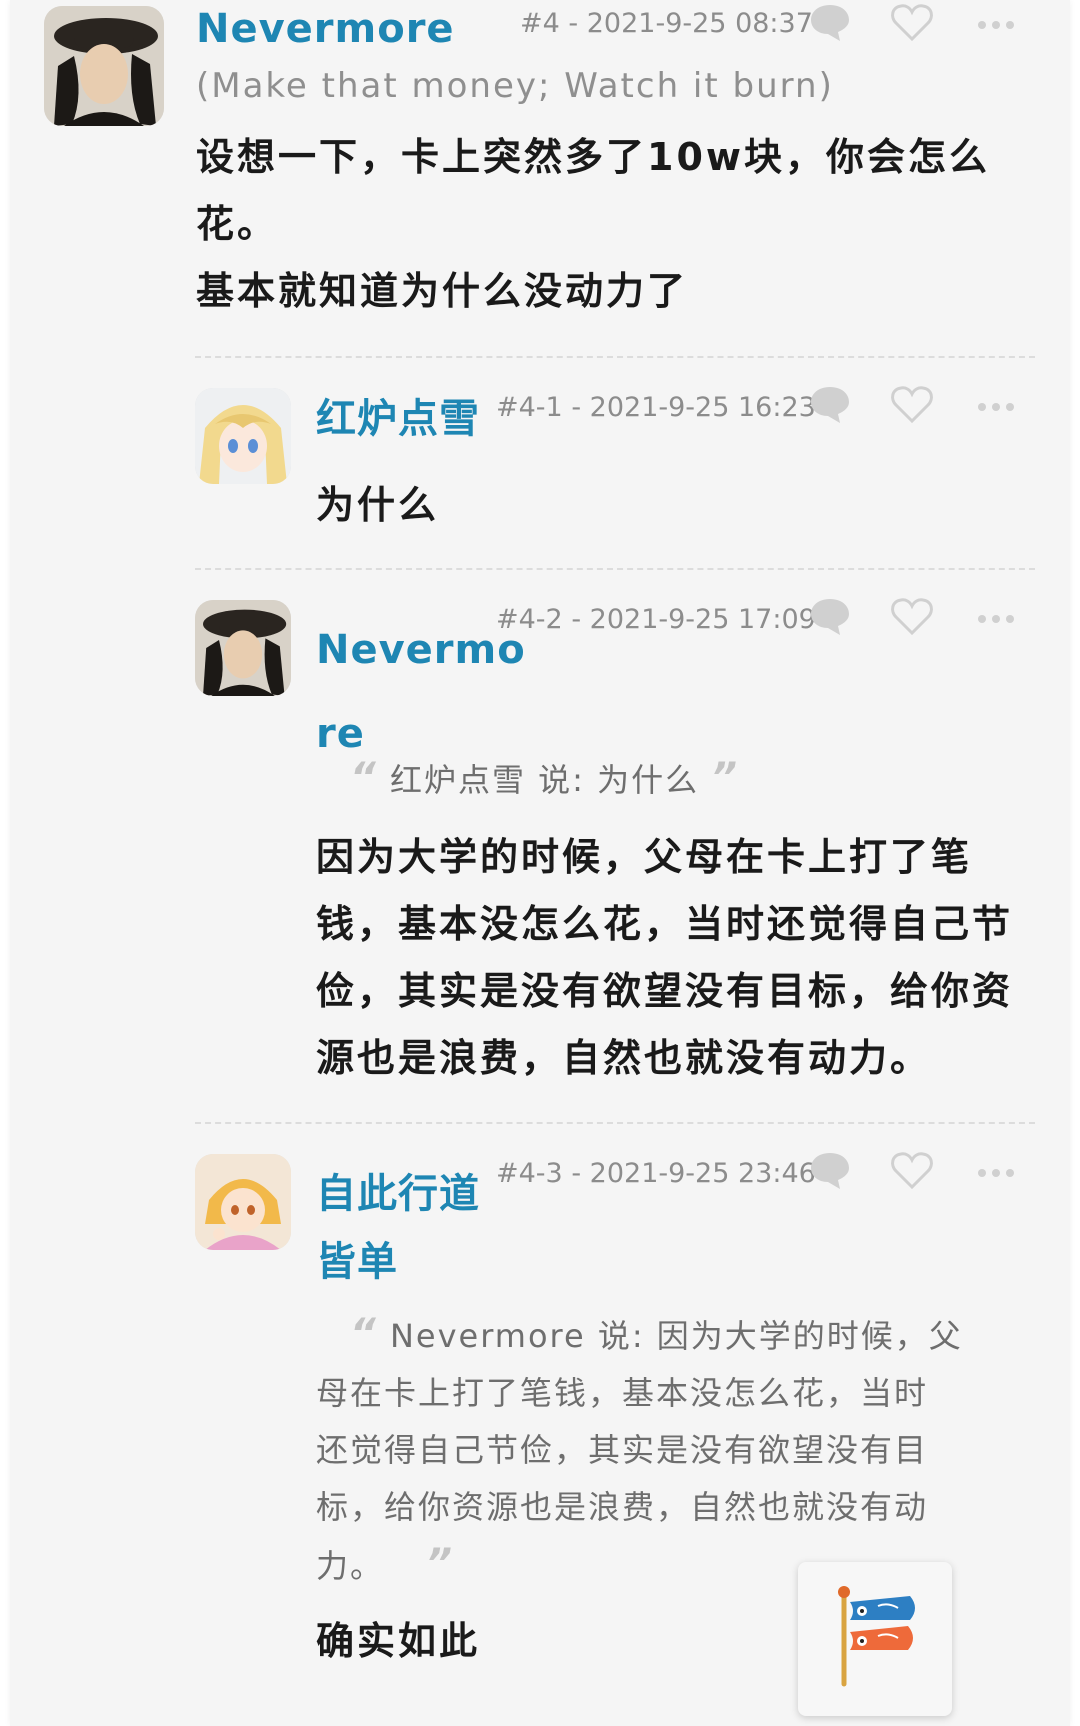 The height and width of the screenshot is (1726, 1080). I want to click on body-line: 为什么, so click(378, 505).